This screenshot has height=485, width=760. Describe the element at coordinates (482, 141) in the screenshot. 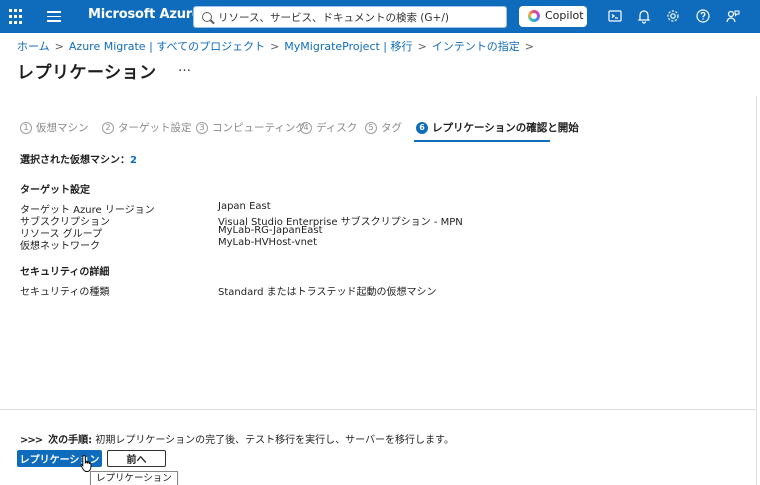

I see `active-step-indicator` at that location.